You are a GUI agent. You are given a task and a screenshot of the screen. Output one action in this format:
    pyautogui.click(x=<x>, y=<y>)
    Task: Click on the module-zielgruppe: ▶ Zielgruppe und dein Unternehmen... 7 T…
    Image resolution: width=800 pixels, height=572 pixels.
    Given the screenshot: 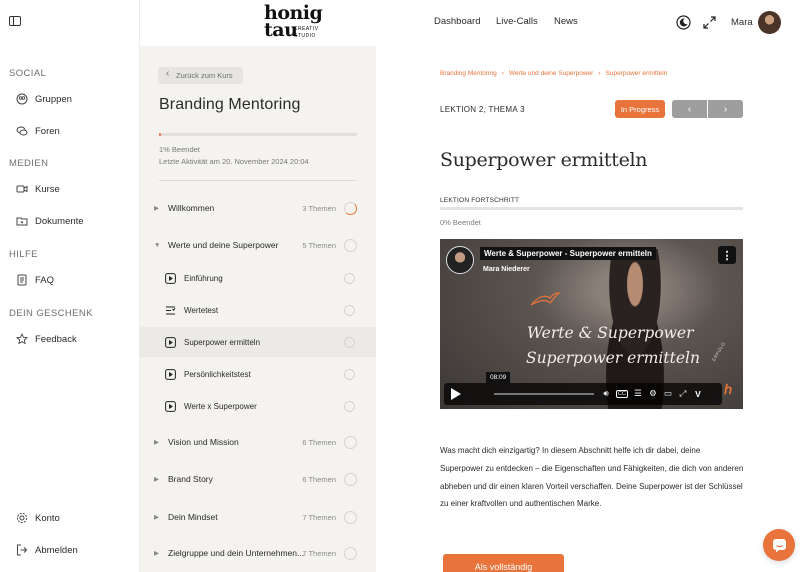 What is the action you would take?
    pyautogui.click(x=258, y=553)
    